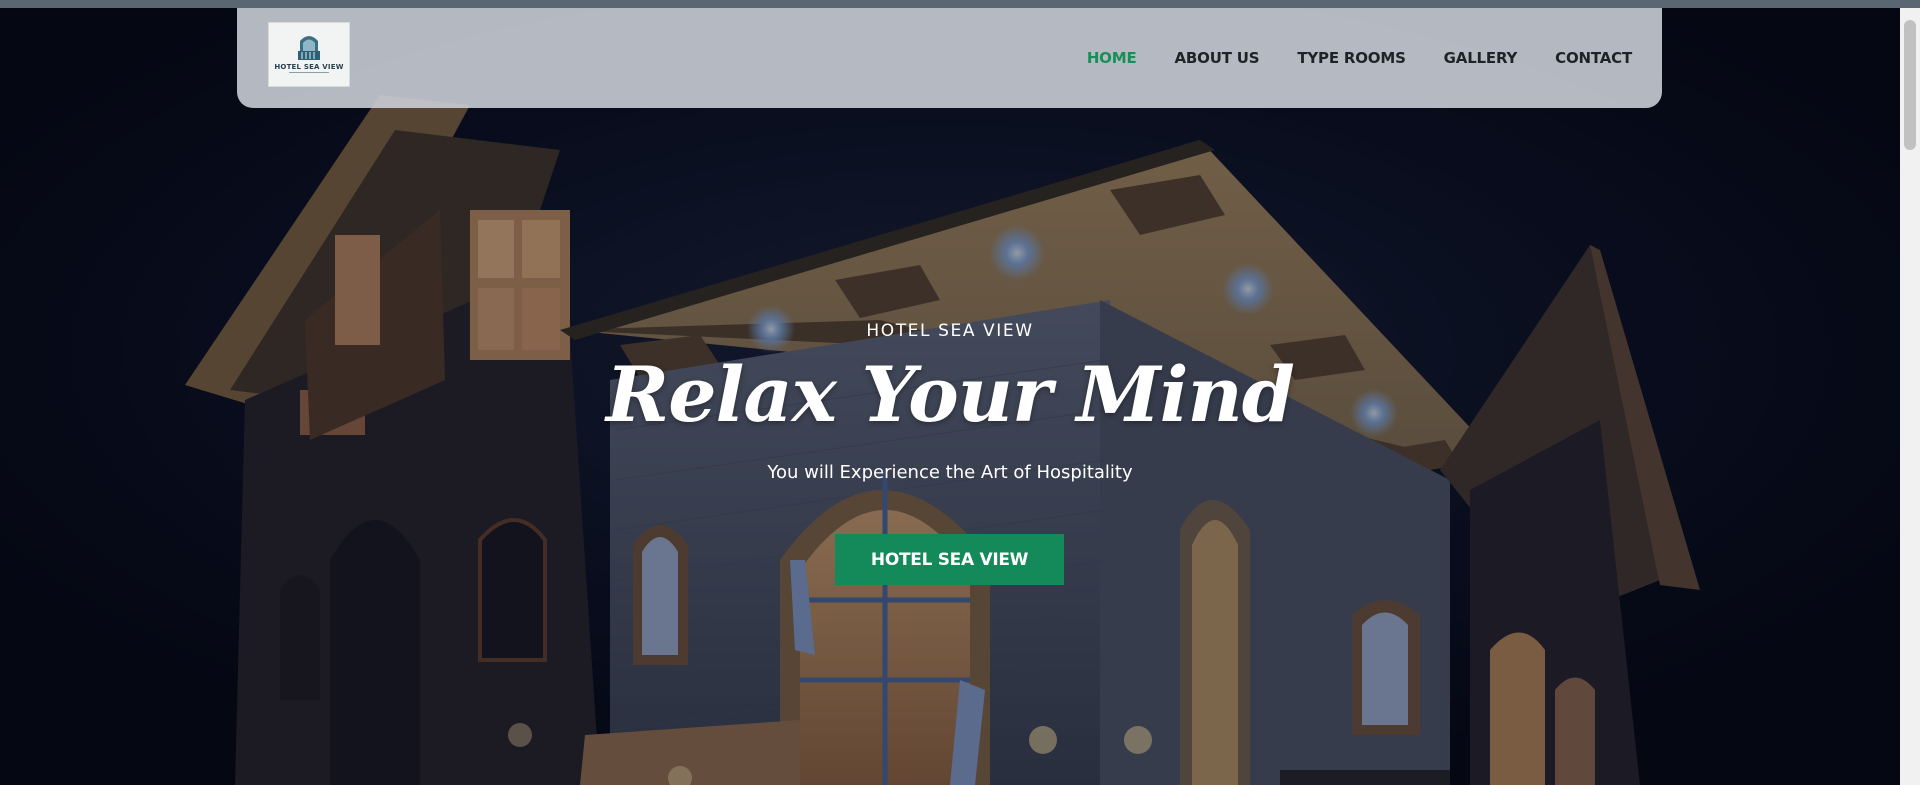 The height and width of the screenshot is (785, 1920). I want to click on logo: HOTEL SEA VIEW, so click(309, 54).